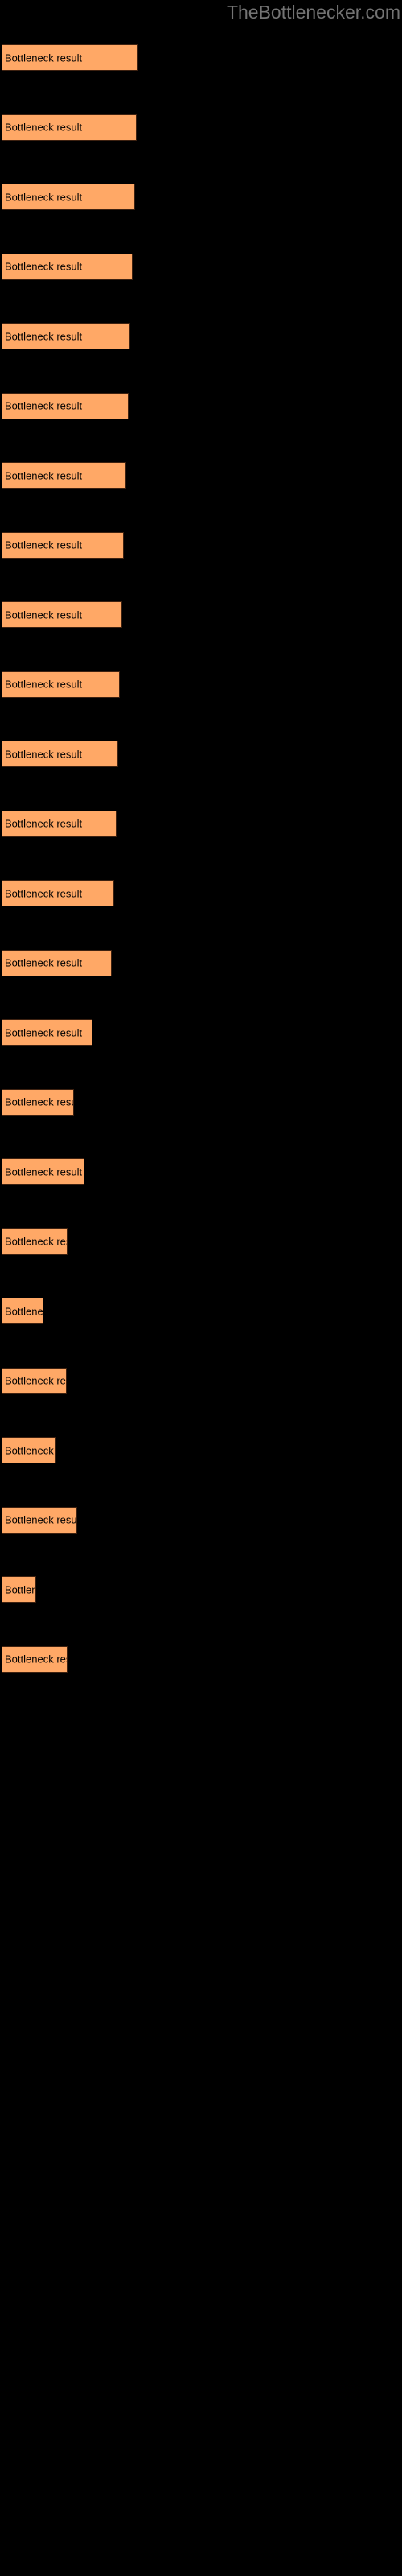  I want to click on bar-23: Bottleneck result, so click(19, 1589).